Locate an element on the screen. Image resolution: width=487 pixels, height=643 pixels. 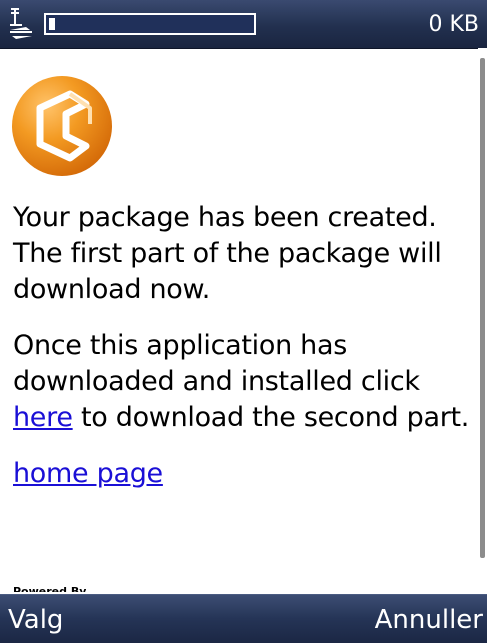
download-progress-fill is located at coordinates (52, 24).